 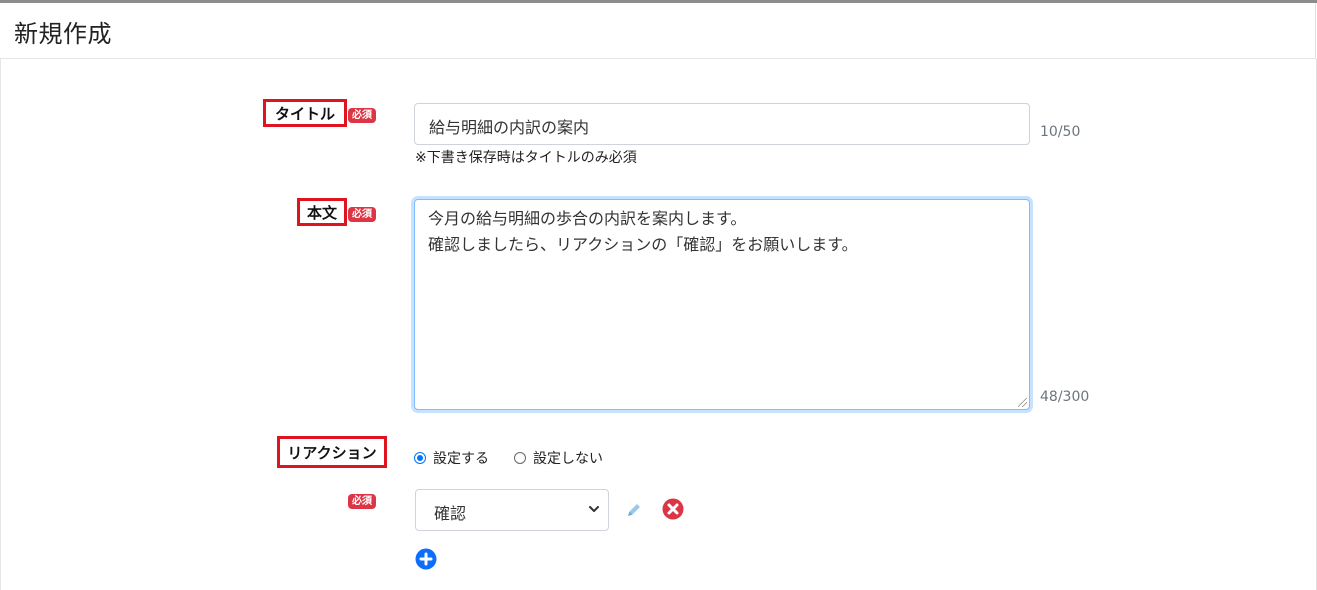 I want to click on reaction-option-disable-label: 設定しない, so click(x=568, y=459).